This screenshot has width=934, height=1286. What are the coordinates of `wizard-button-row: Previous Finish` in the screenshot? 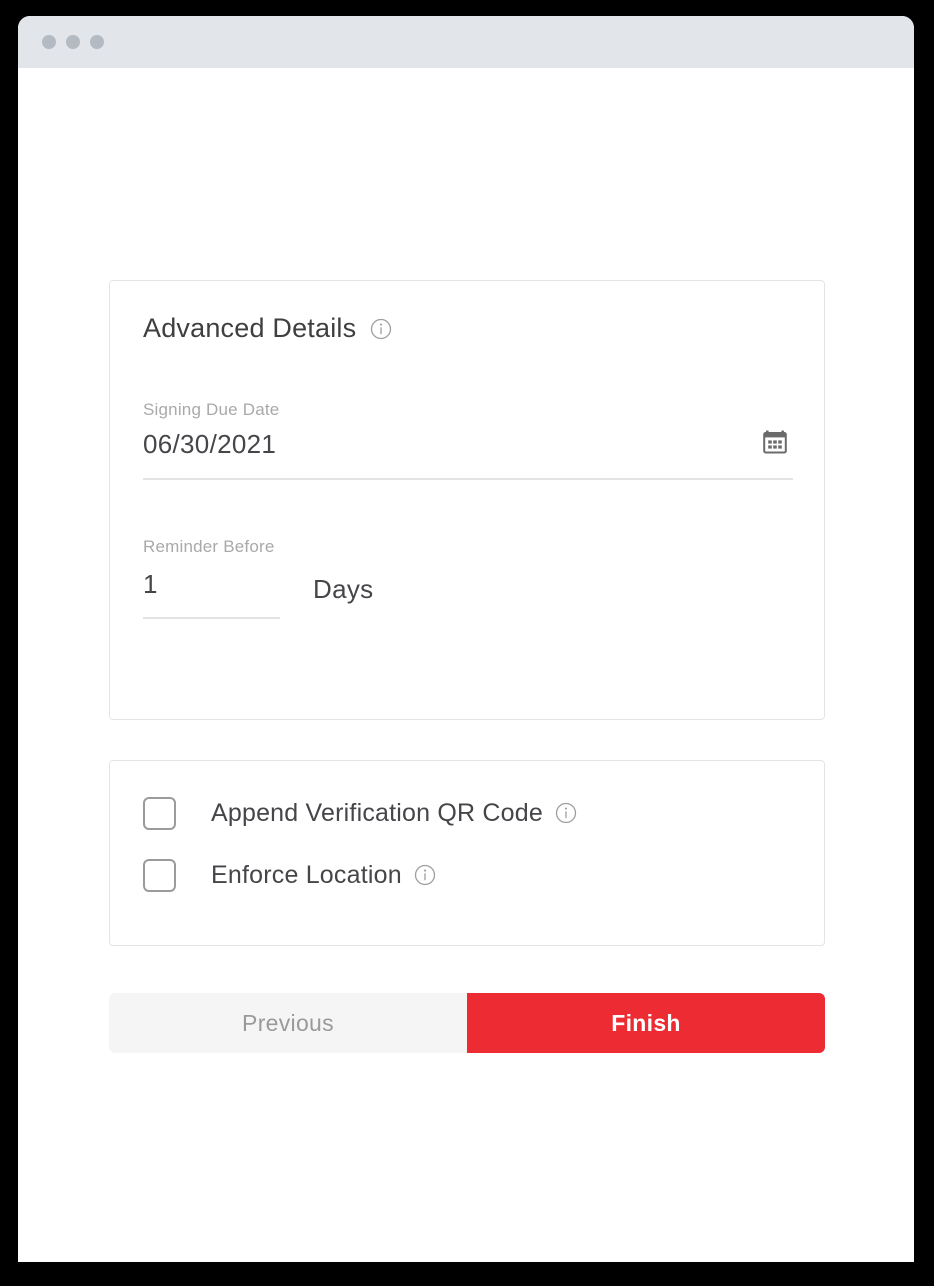 It's located at (467, 1023).